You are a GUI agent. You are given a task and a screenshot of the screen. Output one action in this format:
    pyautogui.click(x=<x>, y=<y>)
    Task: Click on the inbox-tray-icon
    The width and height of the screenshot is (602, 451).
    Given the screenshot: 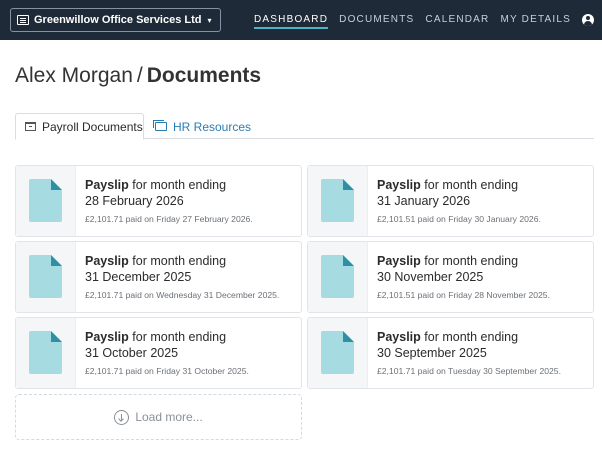 What is the action you would take?
    pyautogui.click(x=30, y=126)
    